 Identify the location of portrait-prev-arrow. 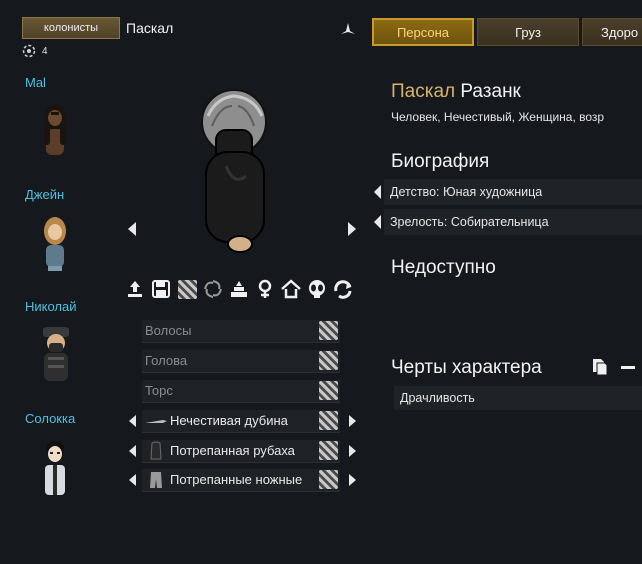
(132, 229).